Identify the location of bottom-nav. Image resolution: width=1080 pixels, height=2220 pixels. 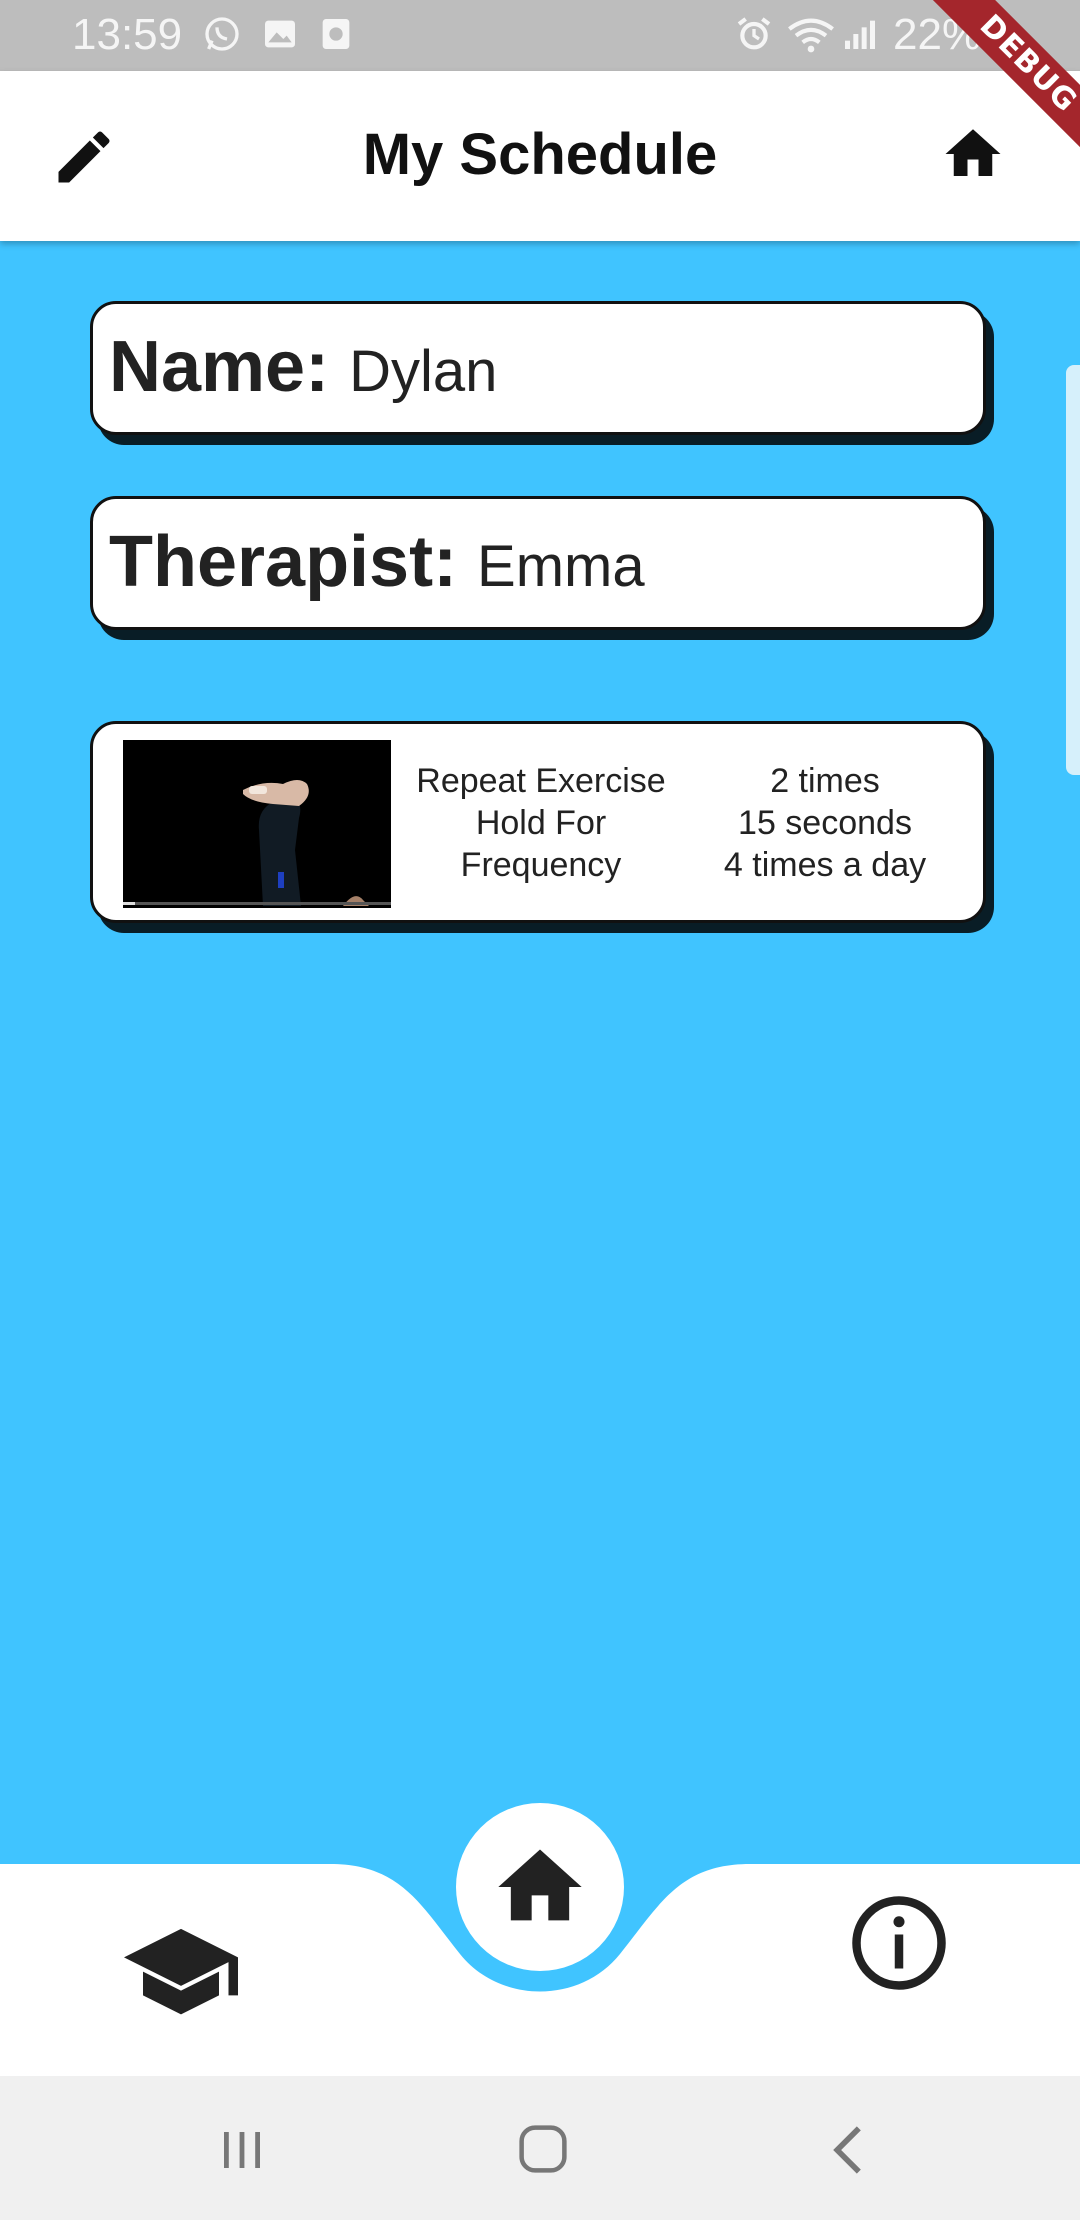
(540, 1939).